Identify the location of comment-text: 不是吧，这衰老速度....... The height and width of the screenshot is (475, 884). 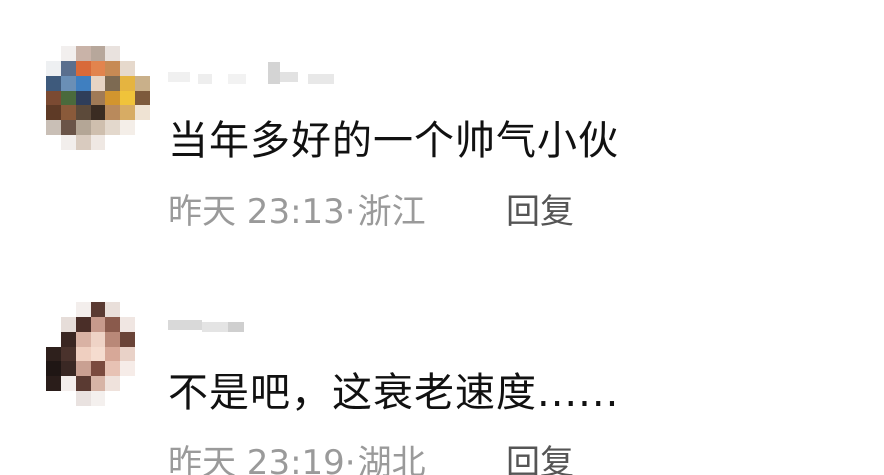
(394, 393).